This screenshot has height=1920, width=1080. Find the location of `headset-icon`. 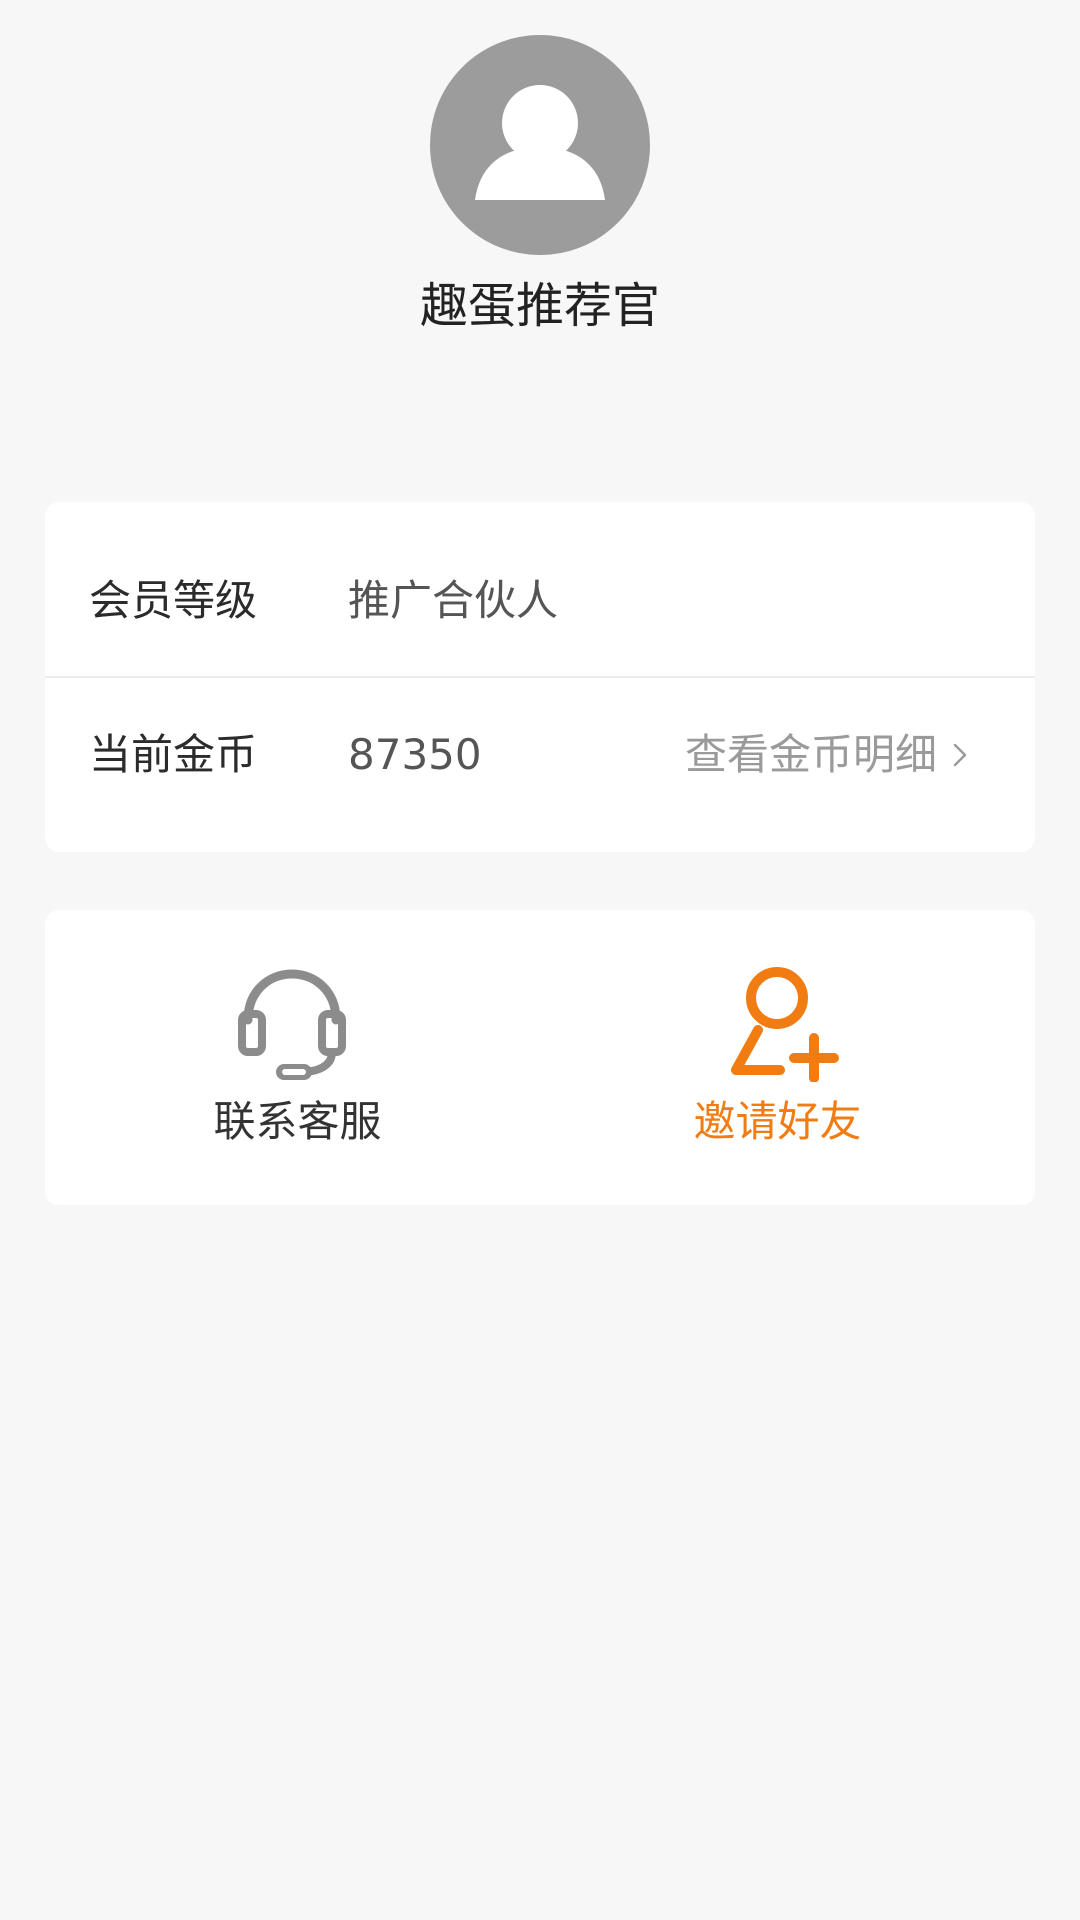

headset-icon is located at coordinates (292, 1024).